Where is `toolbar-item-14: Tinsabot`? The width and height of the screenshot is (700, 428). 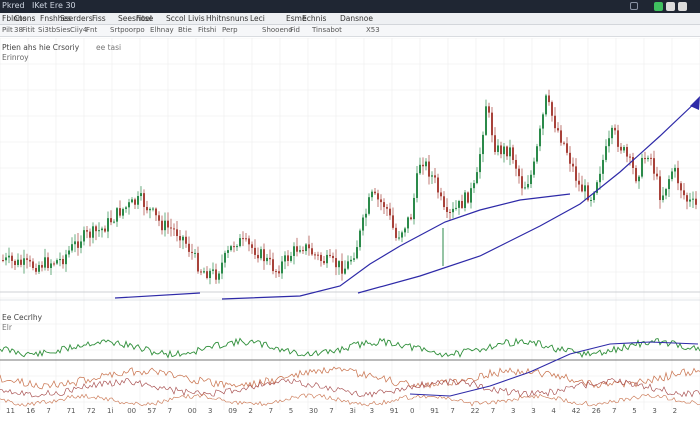 toolbar-item-14: Tinsabot is located at coordinates (327, 30).